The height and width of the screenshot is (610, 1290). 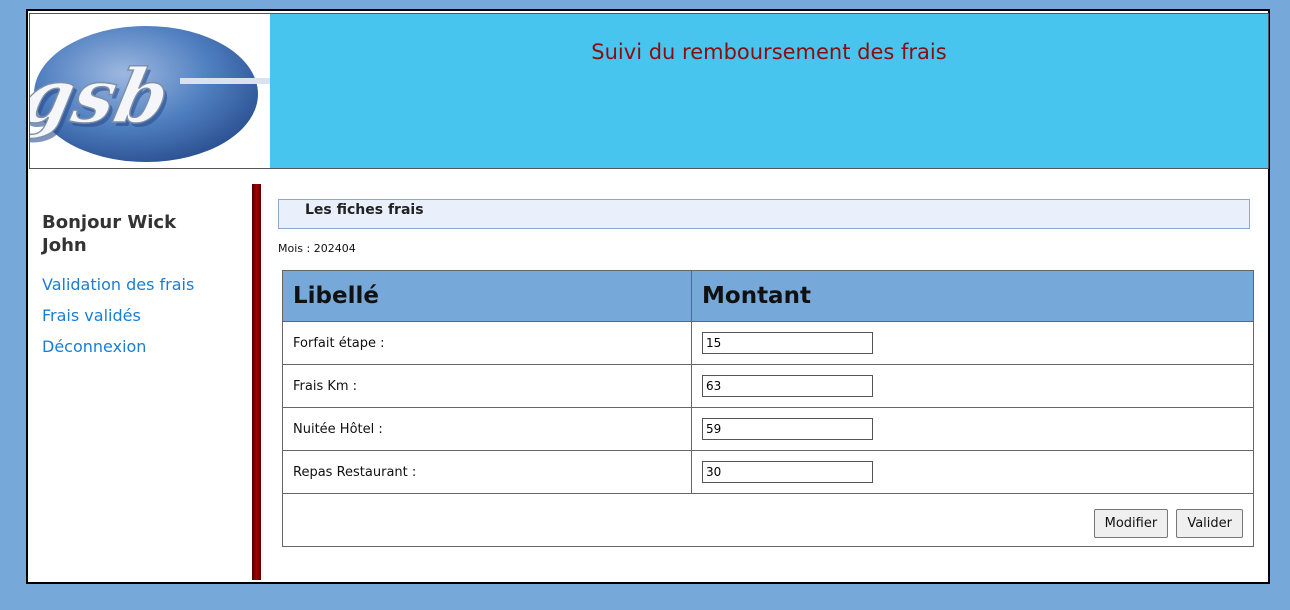 I want to click on section-title: Les fiches frais, so click(x=364, y=210).